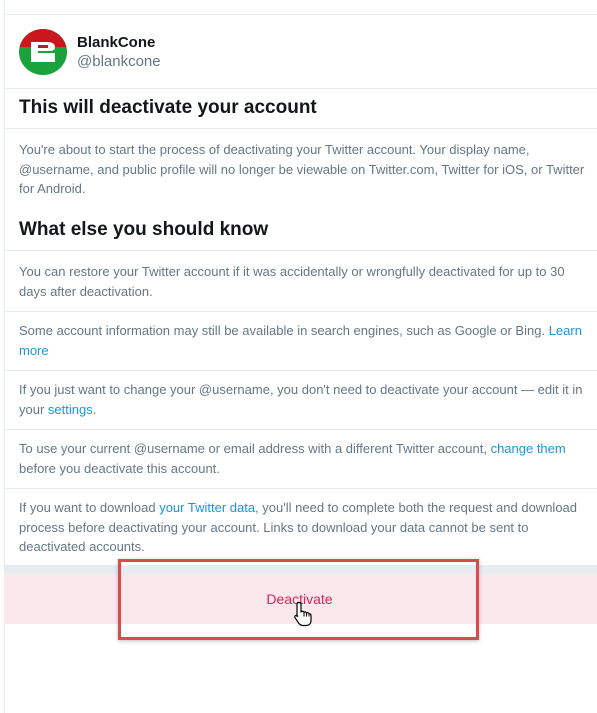  I want to click on account-names: BlankCone @blankcone, so click(119, 52).